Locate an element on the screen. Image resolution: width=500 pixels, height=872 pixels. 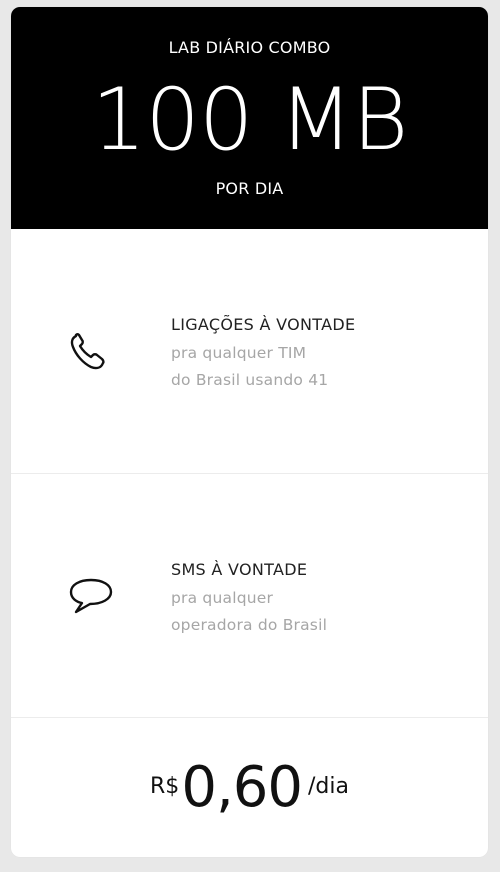
phone-icon is located at coordinates (90, 352).